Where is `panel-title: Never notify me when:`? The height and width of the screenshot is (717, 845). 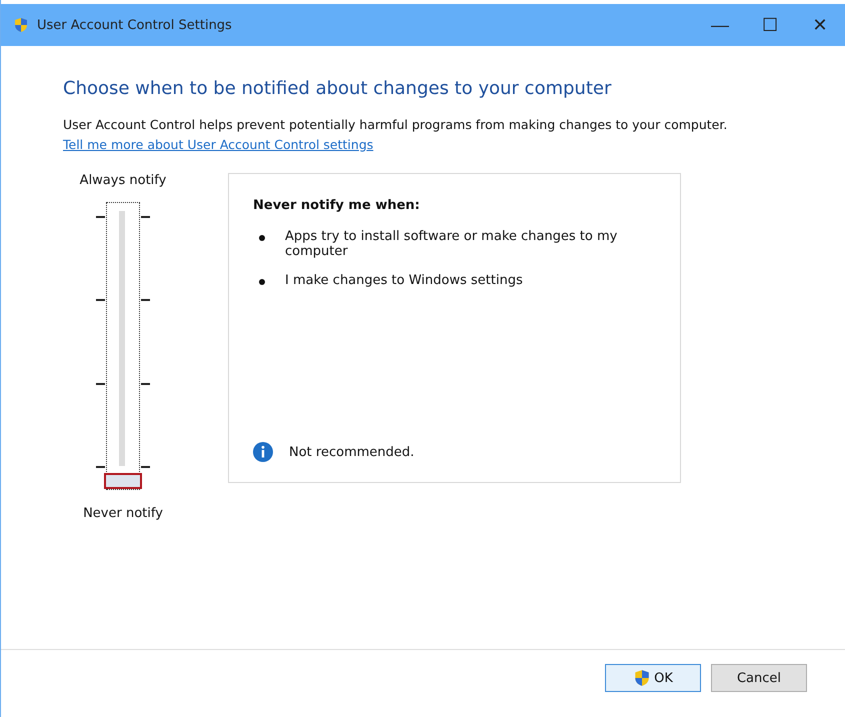 panel-title: Never notify me when: is located at coordinates (337, 205).